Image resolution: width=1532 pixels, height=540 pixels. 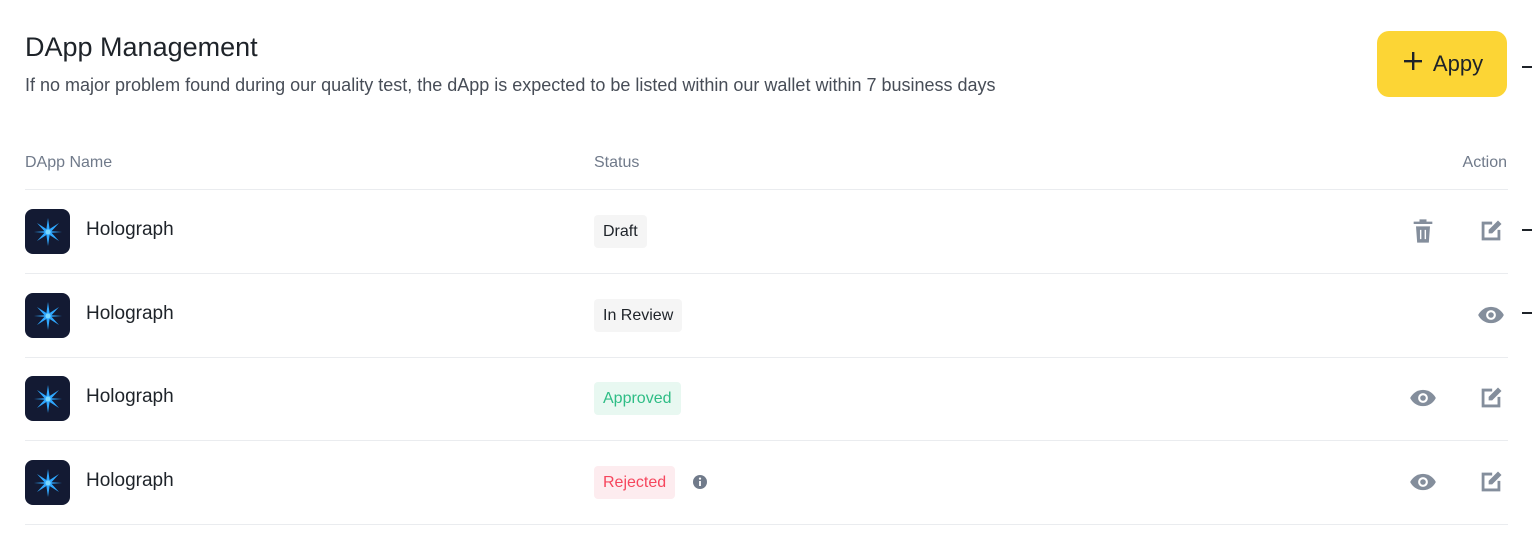 I want to click on apply-button-label: Appy, so click(x=1458, y=63).